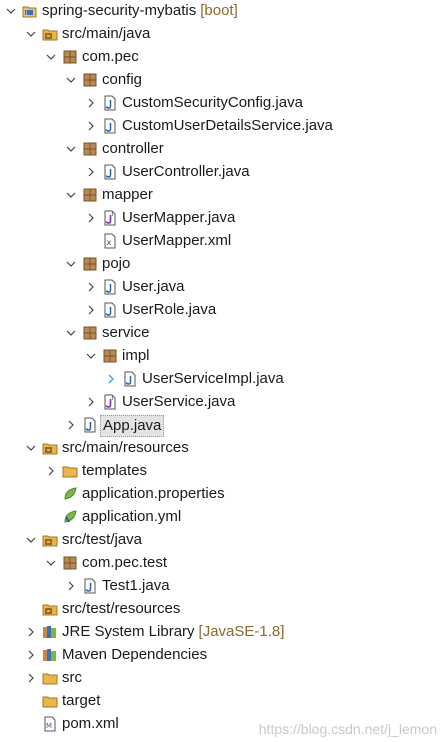 Image resolution: width=445 pixels, height=742 pixels. What do you see at coordinates (222, 540) in the screenshot?
I see `tree-item: src/test/java` at bounding box center [222, 540].